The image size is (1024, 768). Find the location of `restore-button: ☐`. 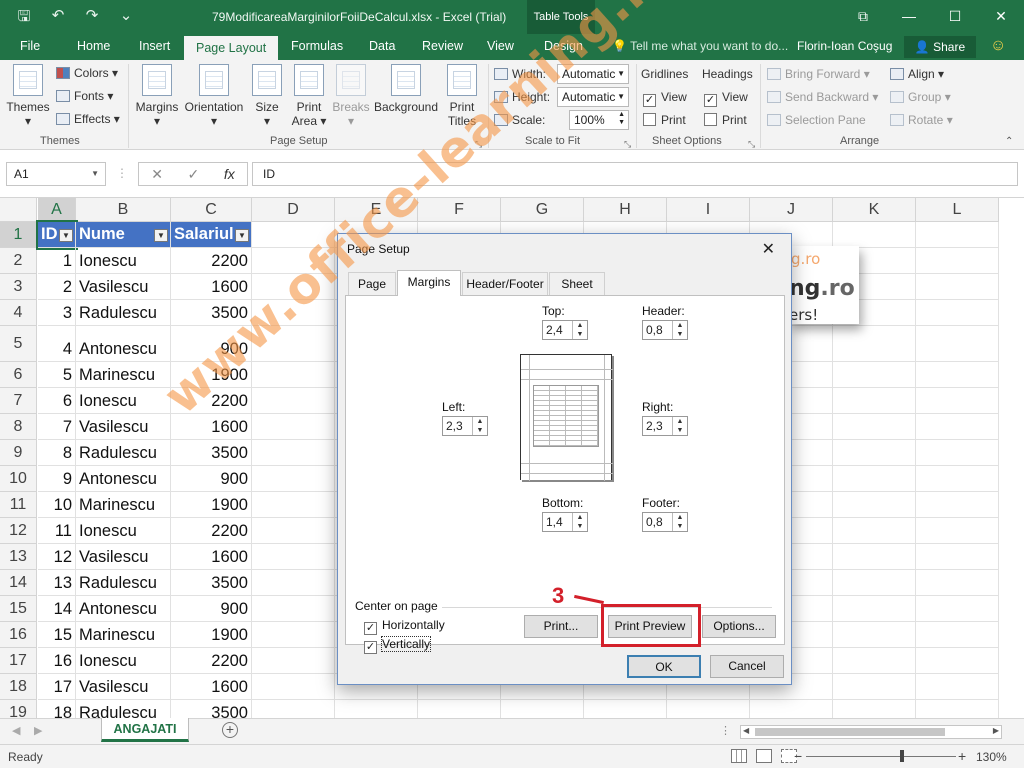

restore-button: ☐ is located at coordinates (955, 17).